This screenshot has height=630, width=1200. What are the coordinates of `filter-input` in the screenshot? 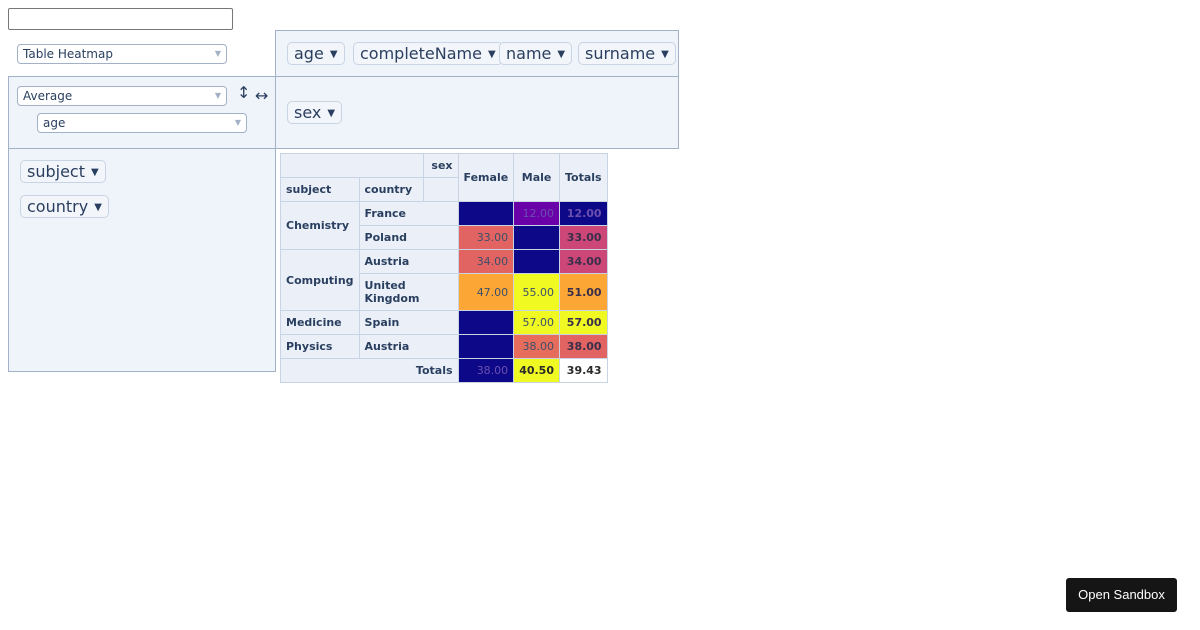 It's located at (120, 19).